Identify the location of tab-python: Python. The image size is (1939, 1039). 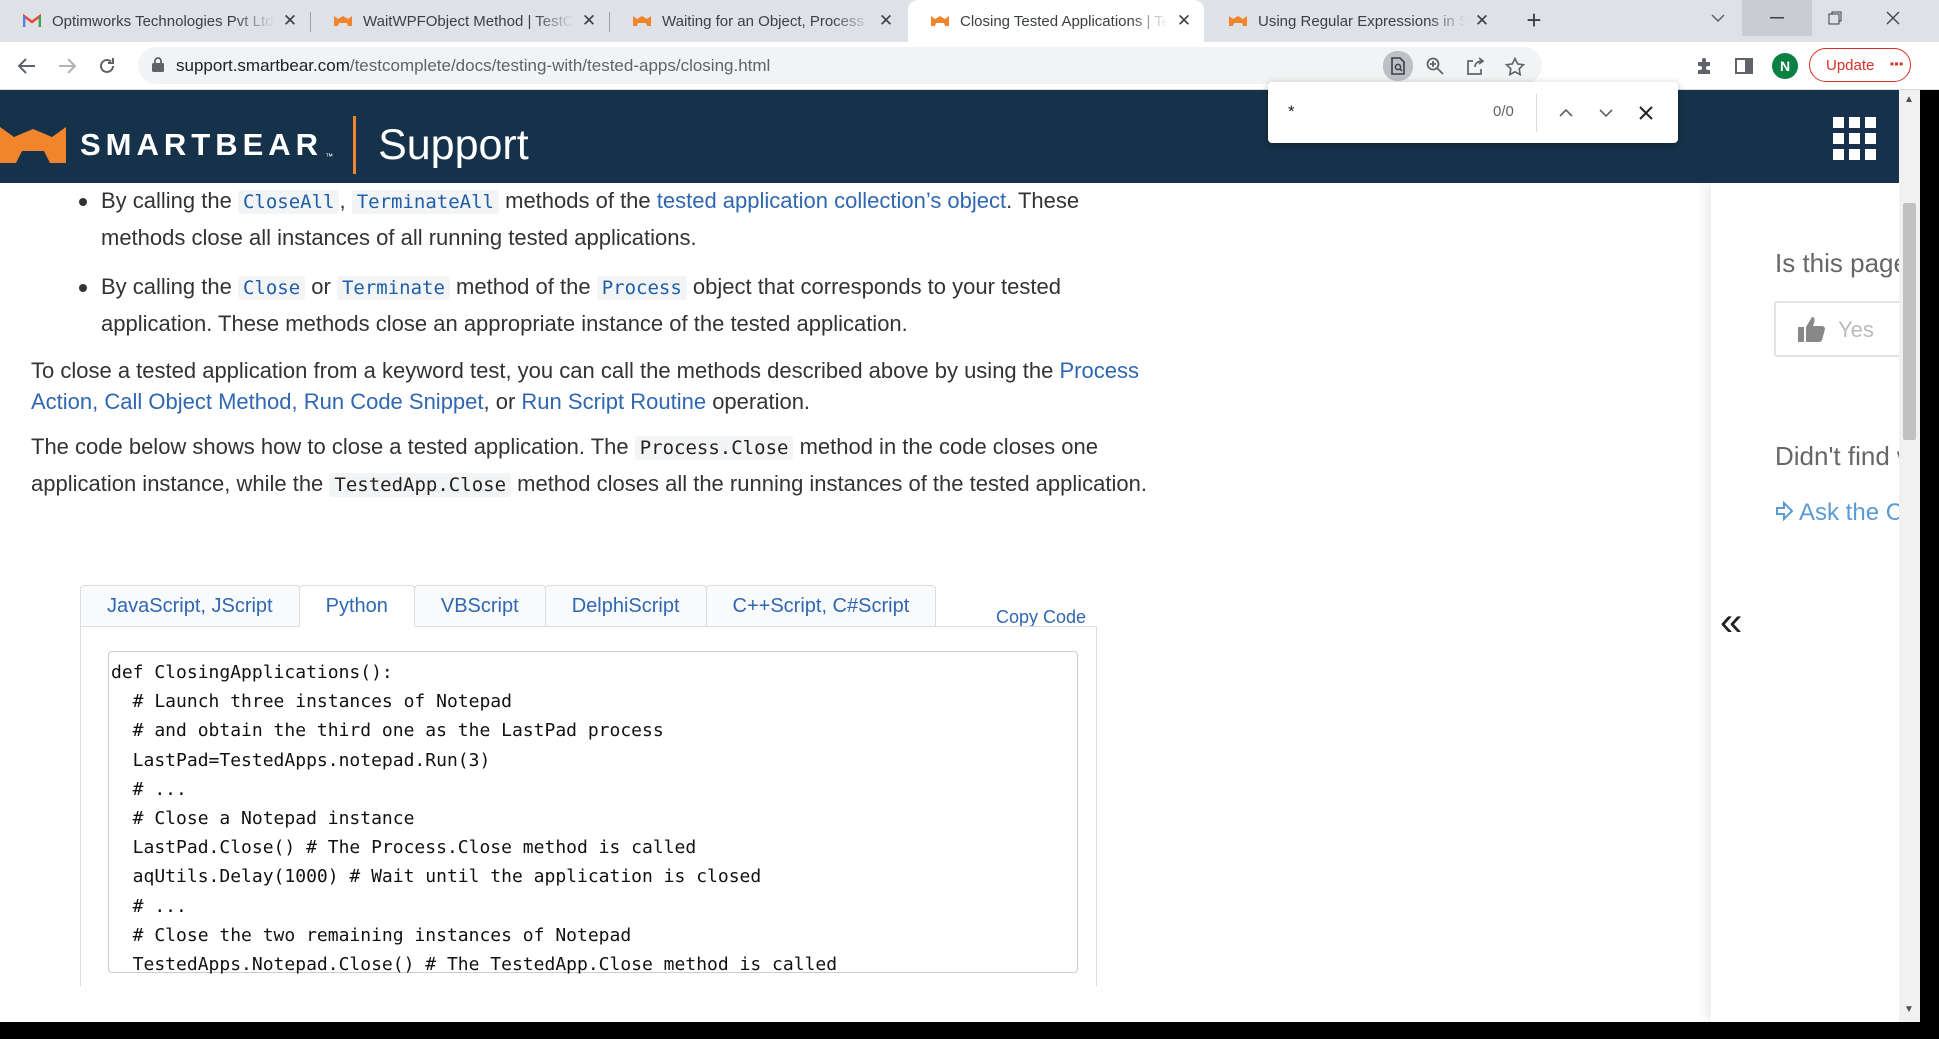
(356, 606).